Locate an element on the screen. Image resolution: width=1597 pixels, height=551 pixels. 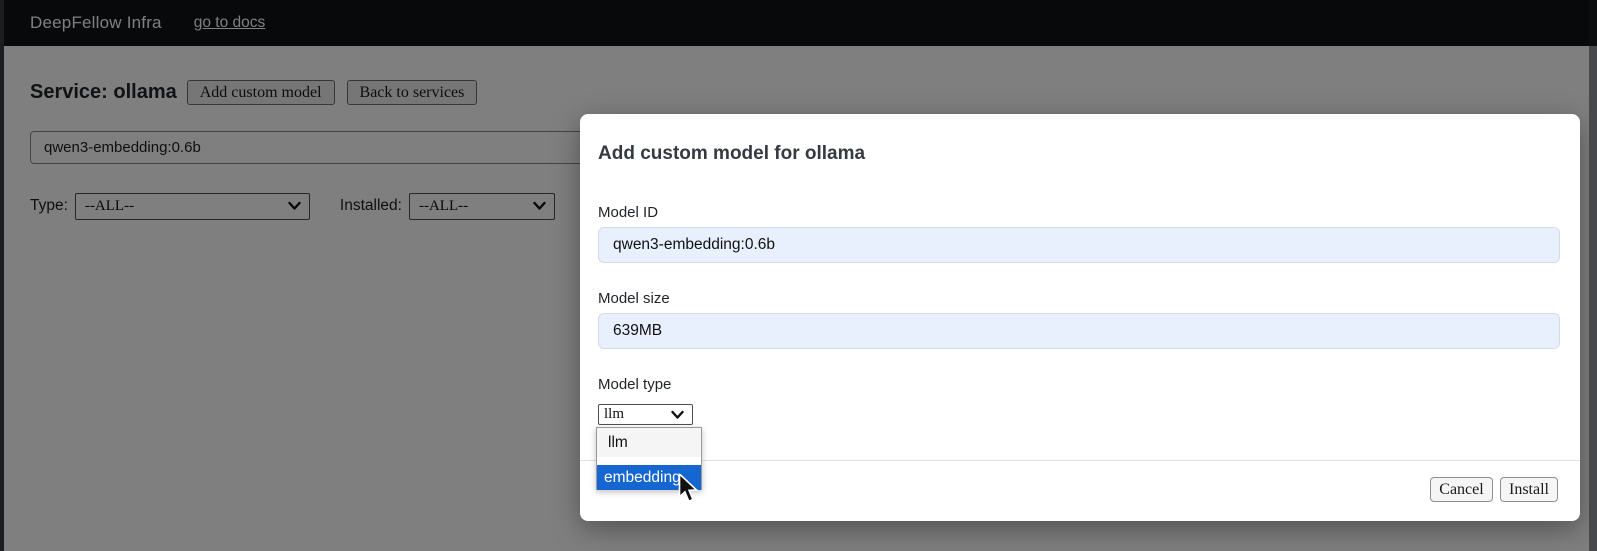
model-size-input is located at coordinates (1079, 331).